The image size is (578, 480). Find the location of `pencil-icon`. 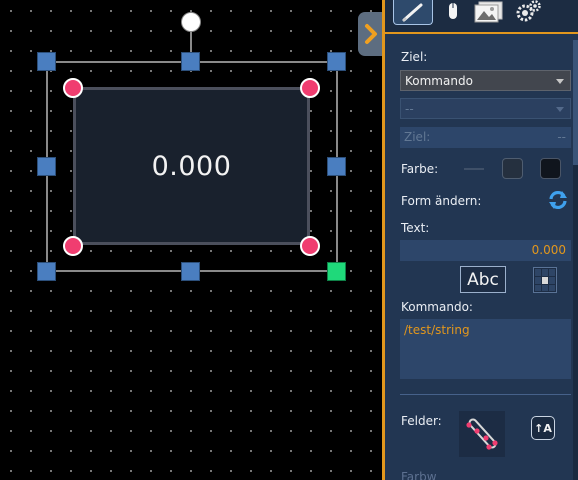

pencil-icon is located at coordinates (412, 12).